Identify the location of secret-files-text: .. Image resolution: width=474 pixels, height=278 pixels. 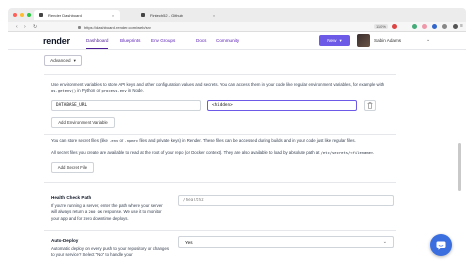
(374, 152).